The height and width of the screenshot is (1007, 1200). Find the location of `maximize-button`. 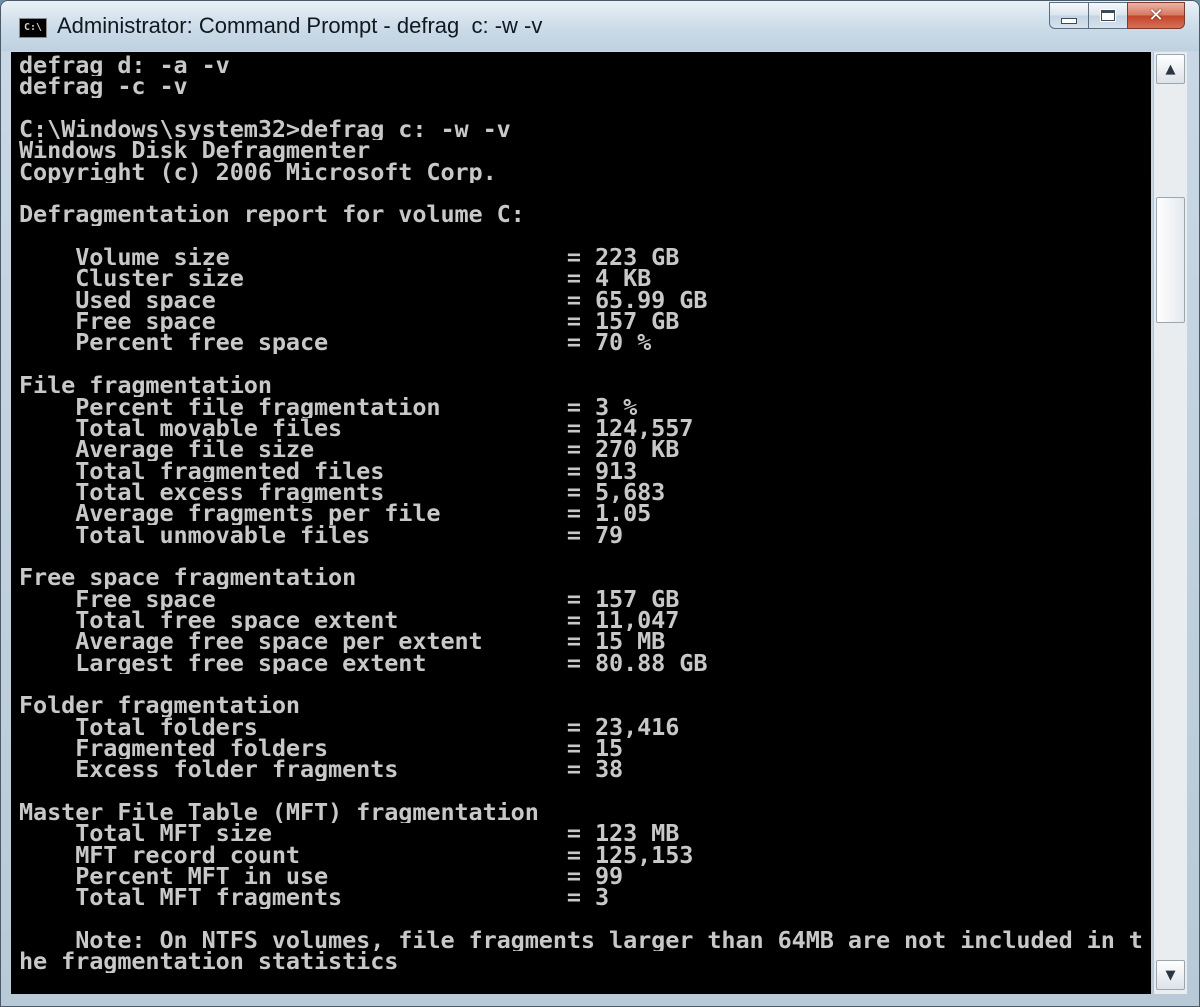

maximize-button is located at coordinates (1108, 15).